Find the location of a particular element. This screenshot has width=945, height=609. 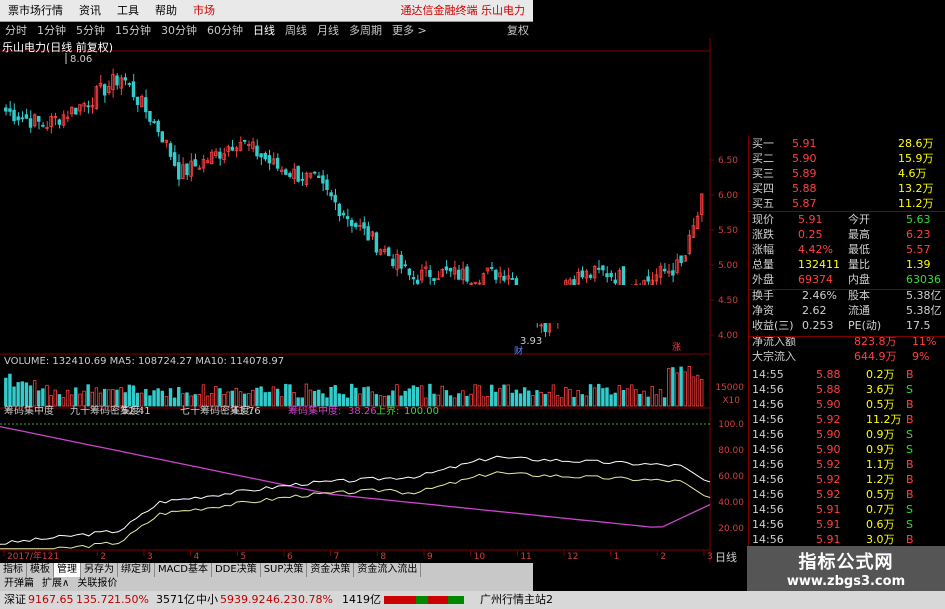

period-tab-1min: 1分钟 is located at coordinates (51, 30).